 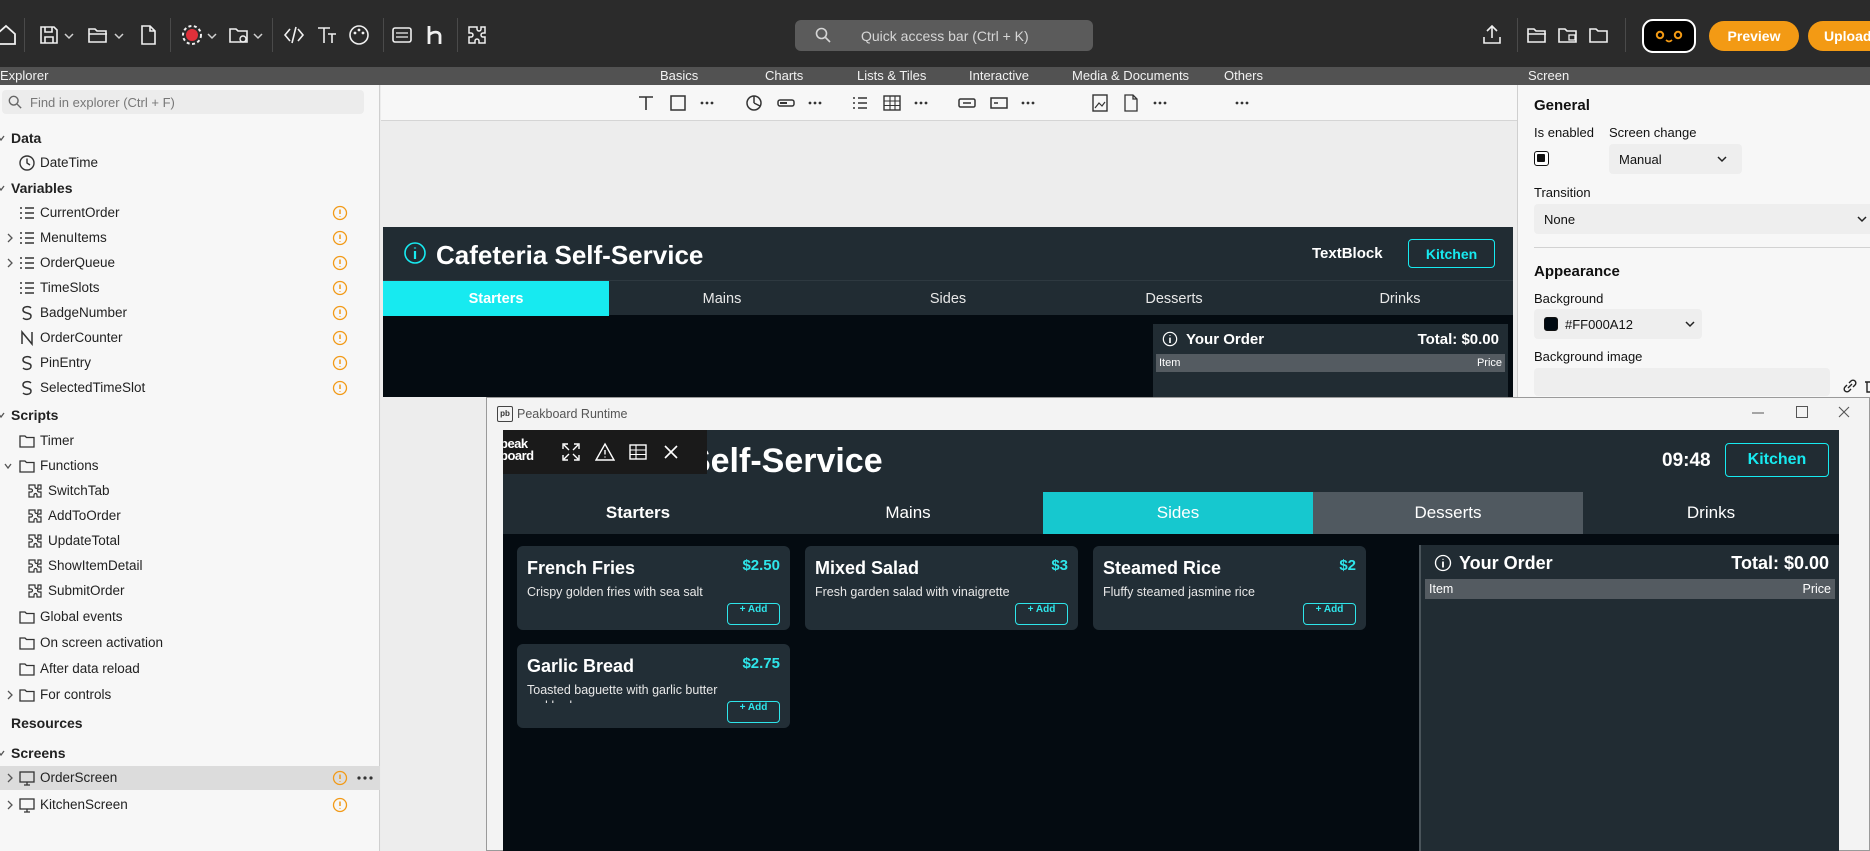 What do you see at coordinates (1711, 513) in the screenshot?
I see `runtime-tab-drinks: Drinks` at bounding box center [1711, 513].